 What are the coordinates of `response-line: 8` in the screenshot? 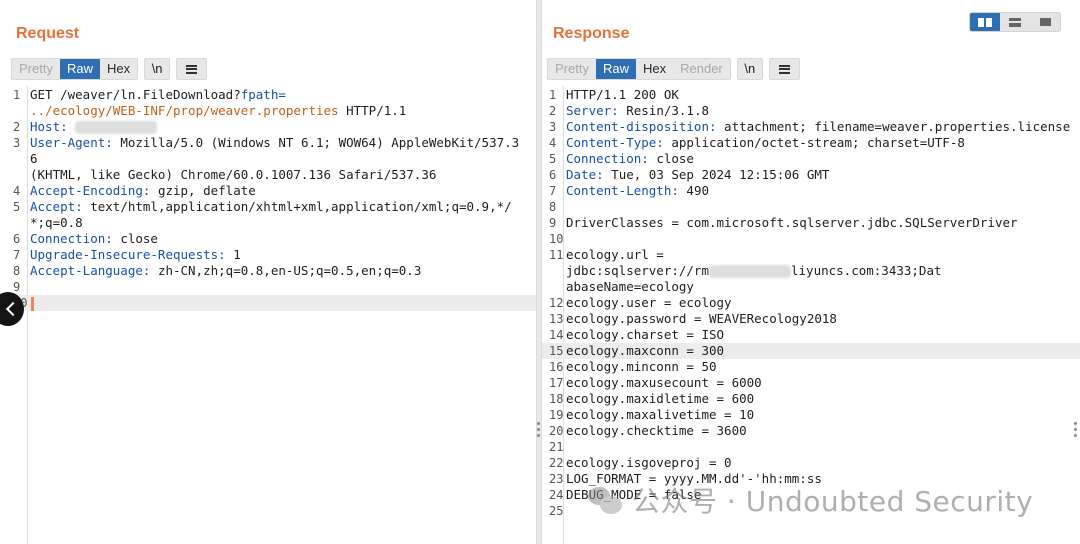 It's located at (811, 207).